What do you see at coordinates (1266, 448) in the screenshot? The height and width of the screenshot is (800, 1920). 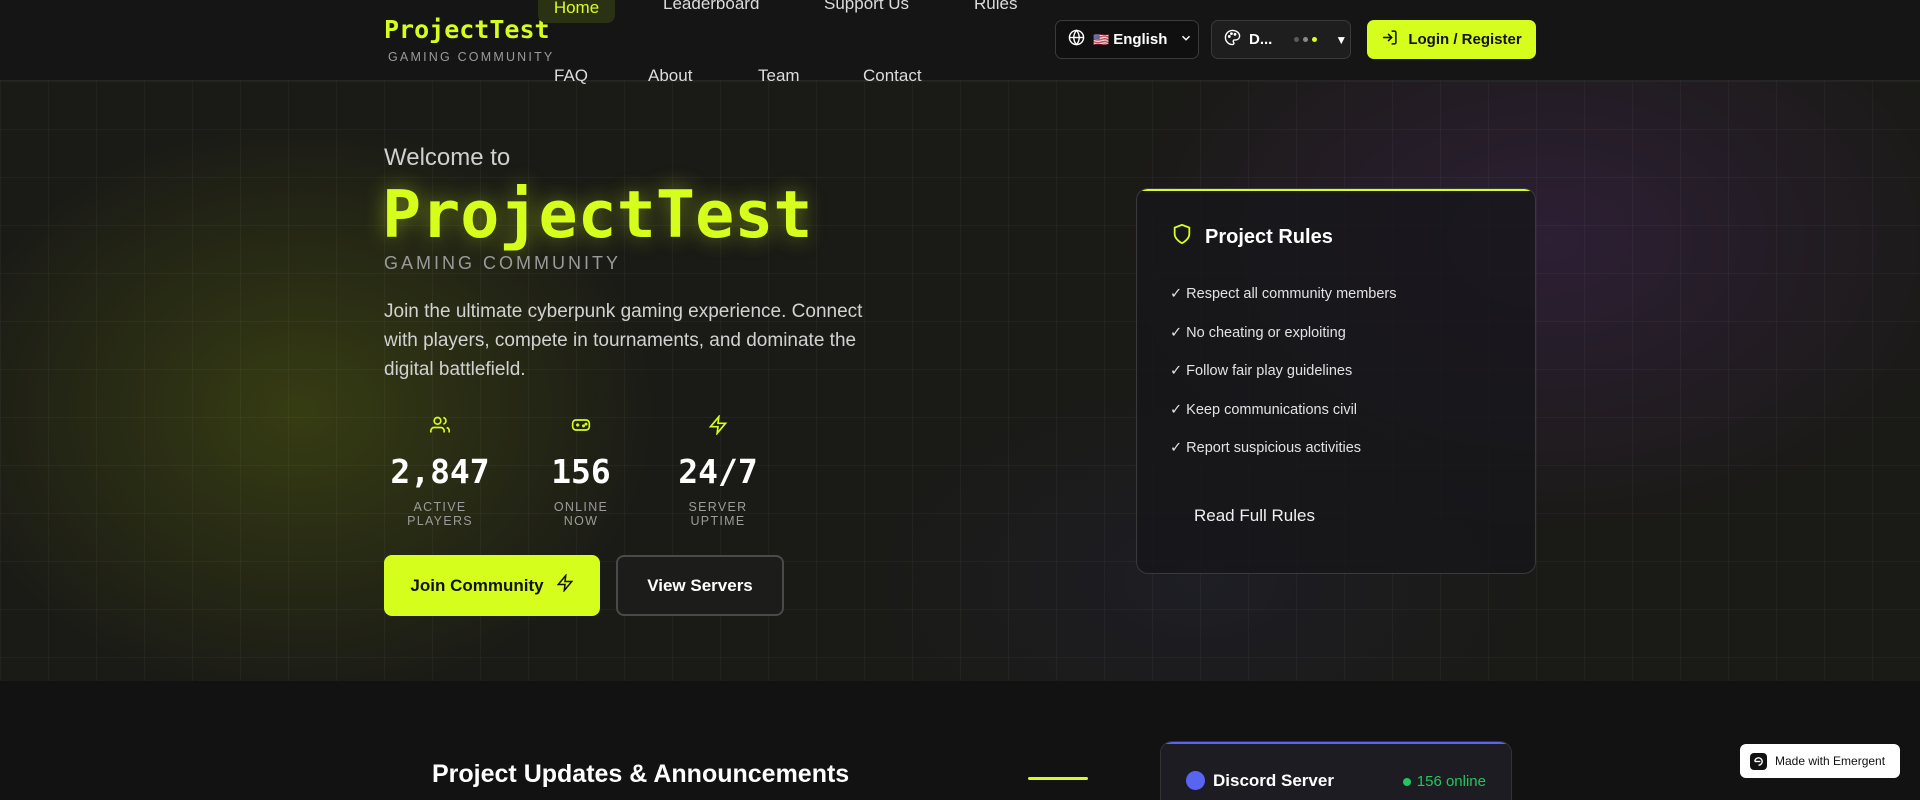 I see `rule-item: ✓ Report suspicious activities` at bounding box center [1266, 448].